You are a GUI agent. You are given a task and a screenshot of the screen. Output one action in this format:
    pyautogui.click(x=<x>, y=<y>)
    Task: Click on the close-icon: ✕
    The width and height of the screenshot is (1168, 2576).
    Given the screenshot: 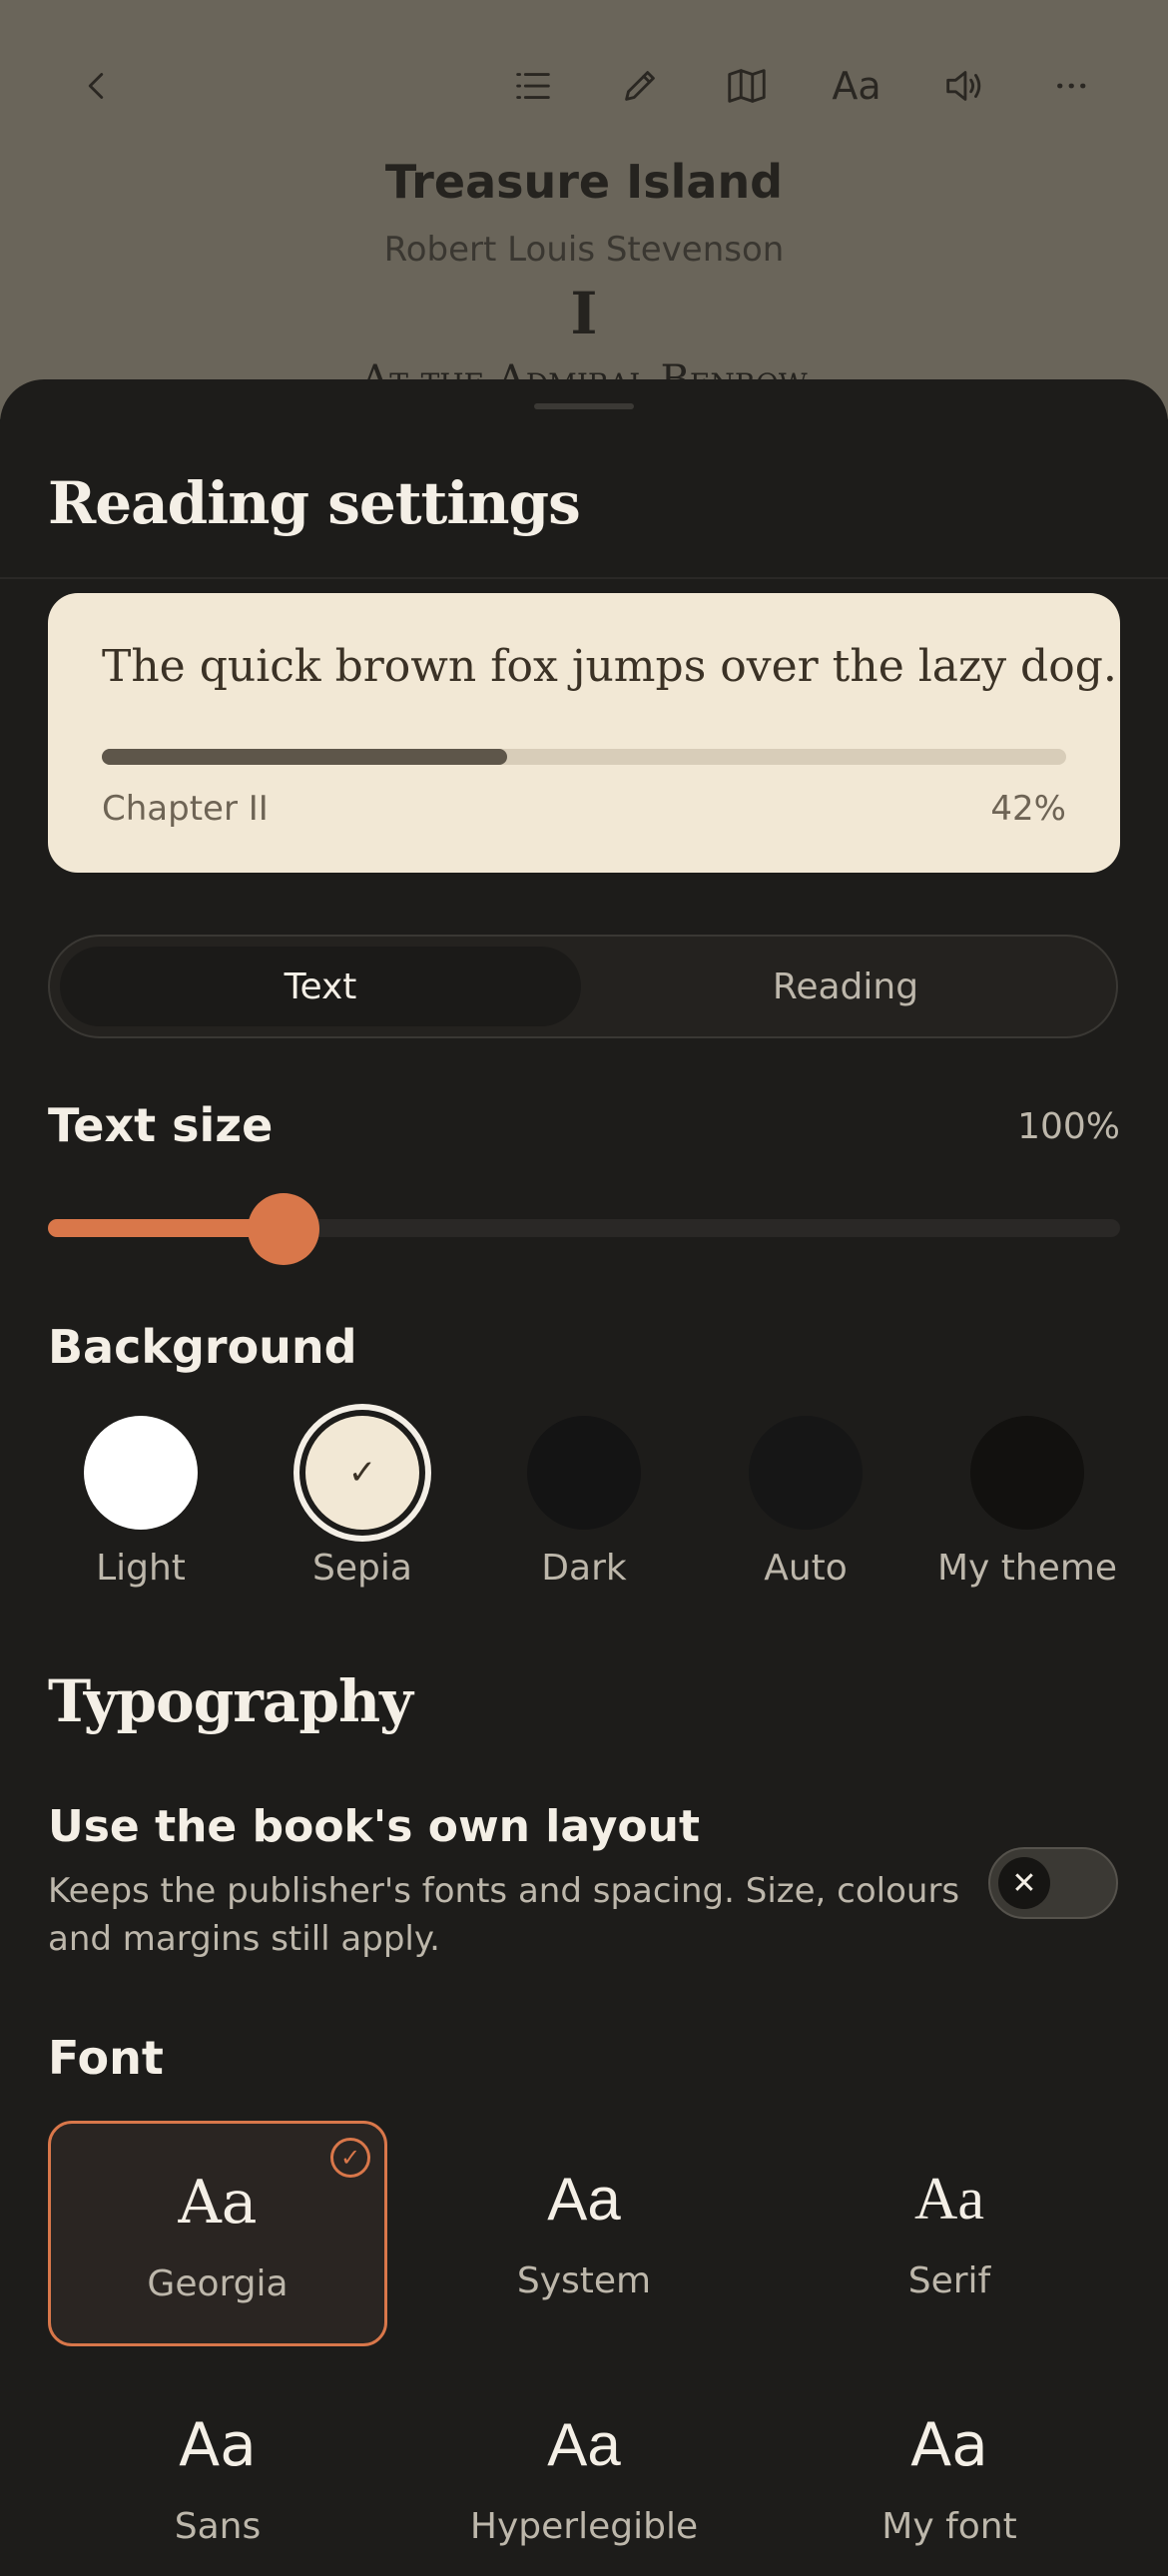 What is the action you would take?
    pyautogui.click(x=1024, y=1883)
    